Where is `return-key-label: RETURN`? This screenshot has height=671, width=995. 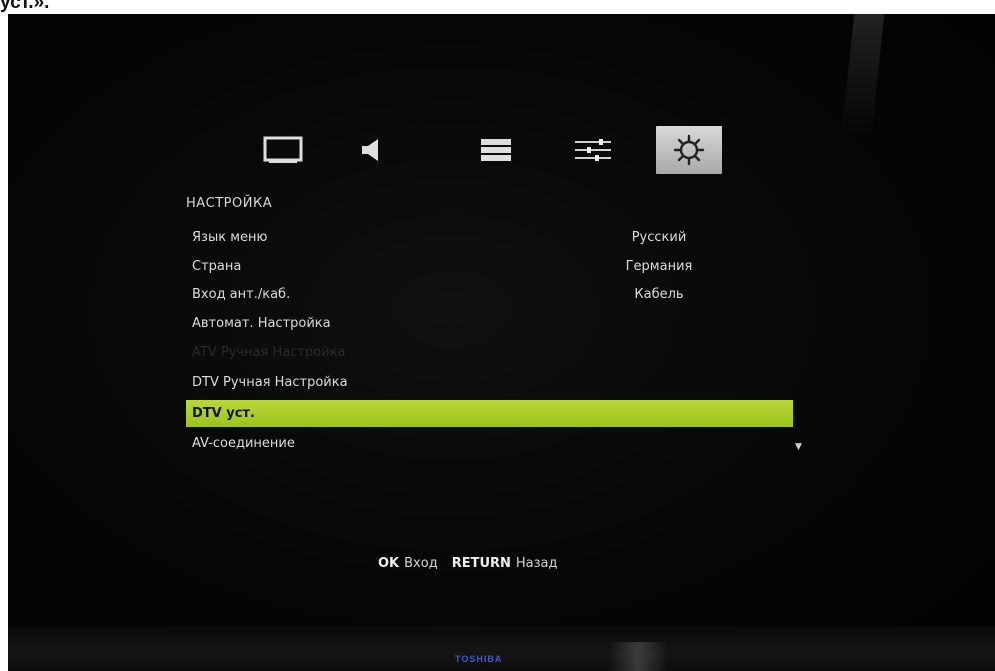 return-key-label: RETURN is located at coordinates (481, 563).